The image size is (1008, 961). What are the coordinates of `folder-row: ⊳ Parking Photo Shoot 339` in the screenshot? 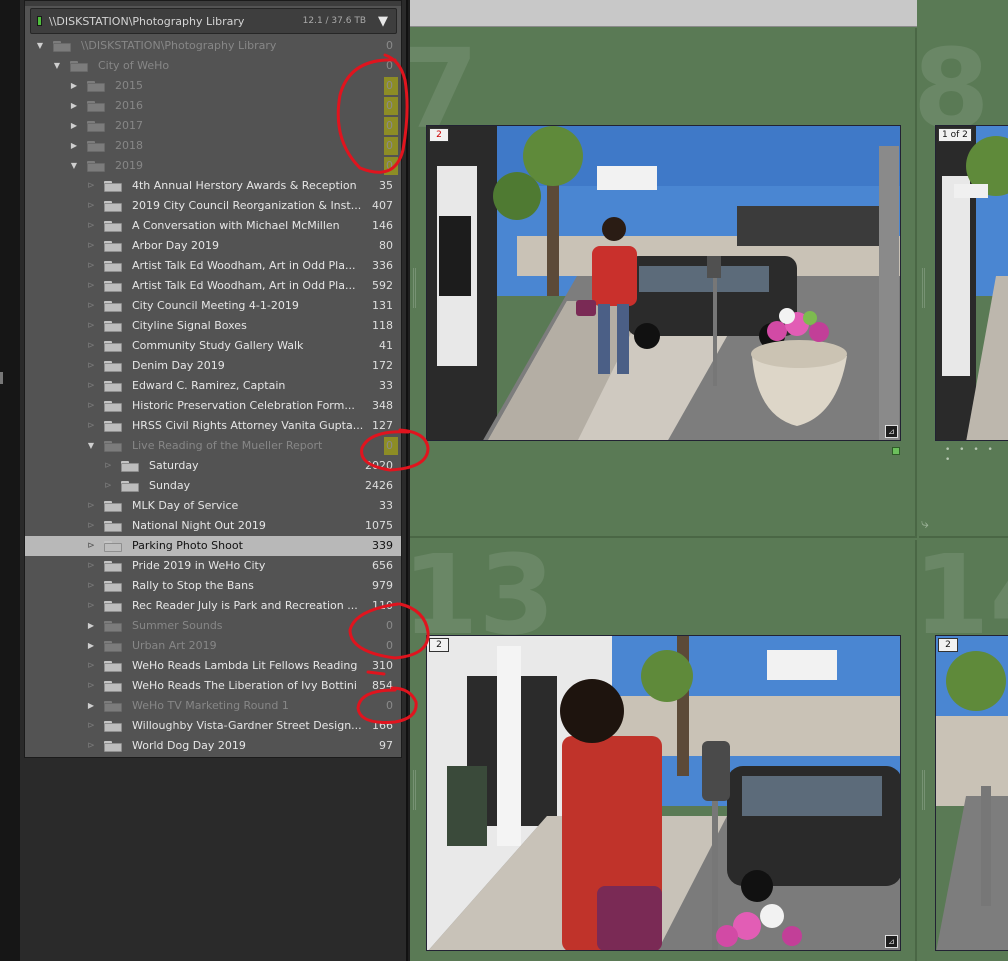 It's located at (213, 546).